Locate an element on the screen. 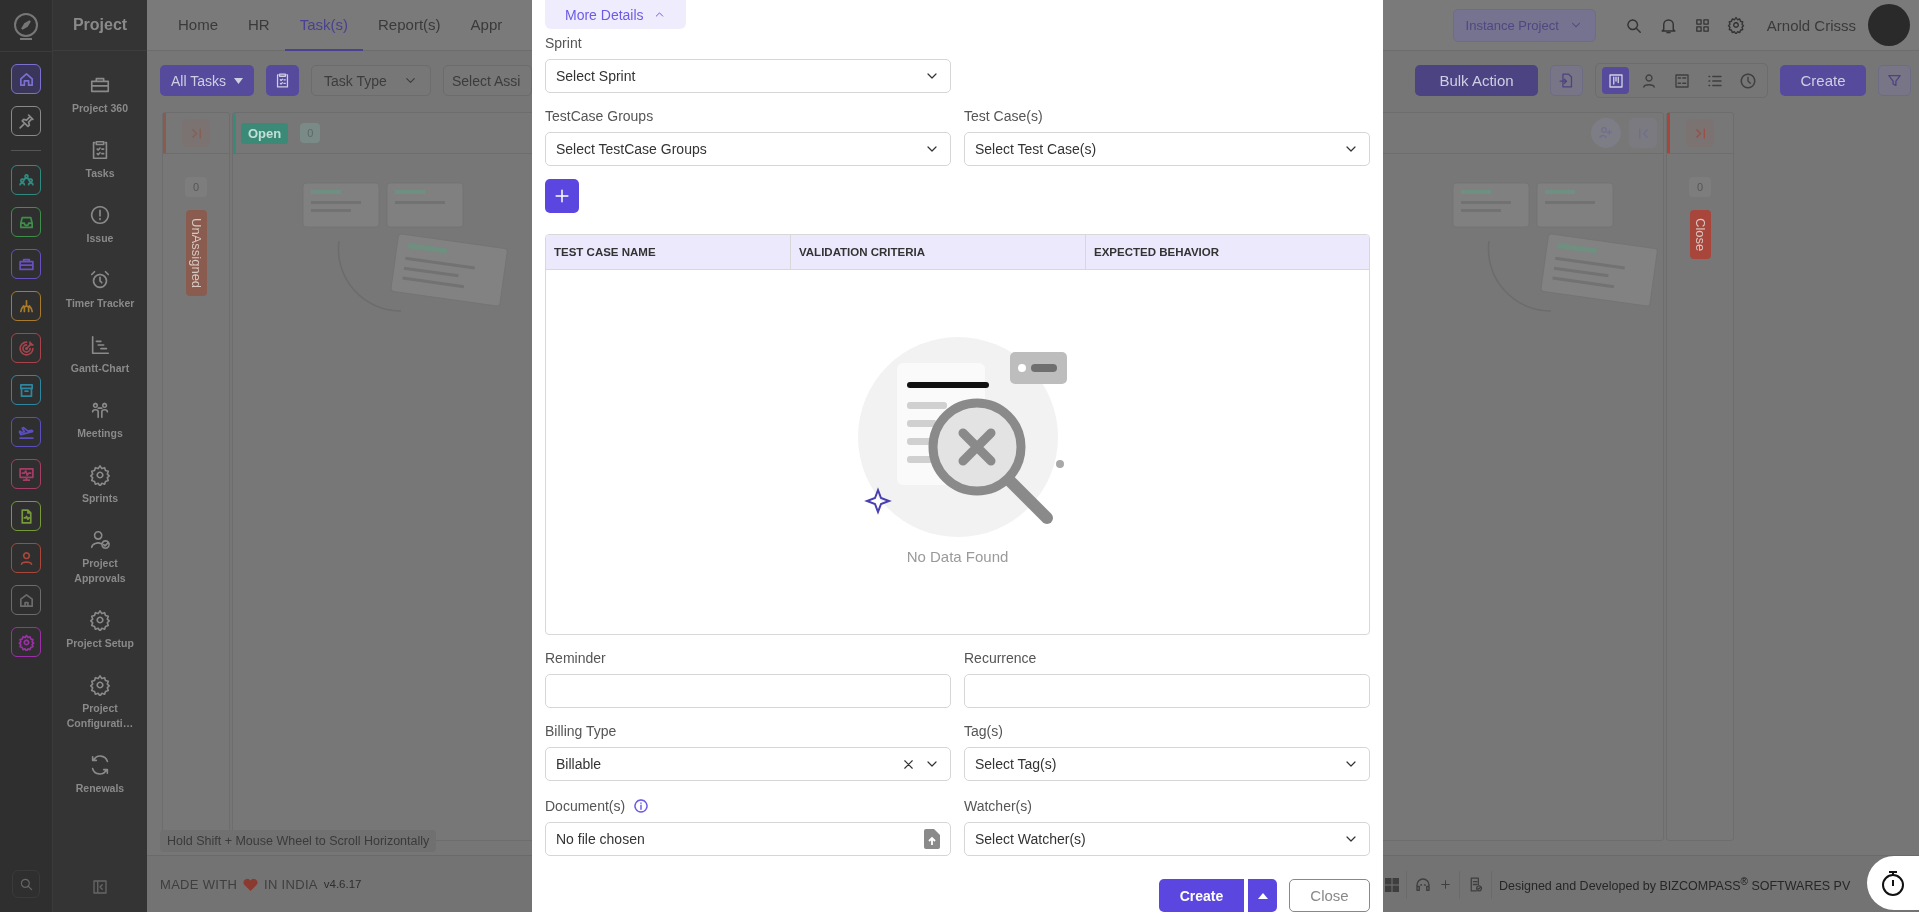 Image resolution: width=1919 pixels, height=912 pixels. nav-tab: Report(s) is located at coordinates (409, 25).